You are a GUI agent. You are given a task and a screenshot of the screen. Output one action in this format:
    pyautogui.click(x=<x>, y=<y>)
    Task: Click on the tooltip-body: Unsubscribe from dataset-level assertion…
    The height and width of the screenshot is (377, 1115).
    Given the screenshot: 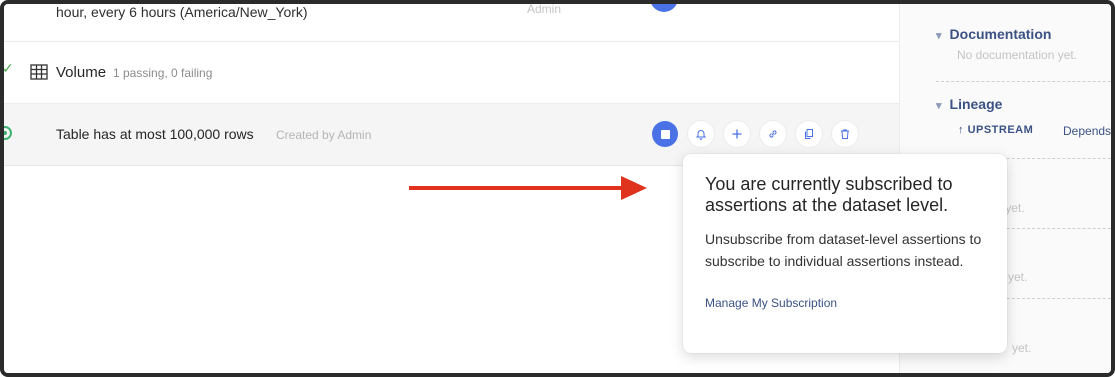 What is the action you would take?
    pyautogui.click(x=843, y=250)
    